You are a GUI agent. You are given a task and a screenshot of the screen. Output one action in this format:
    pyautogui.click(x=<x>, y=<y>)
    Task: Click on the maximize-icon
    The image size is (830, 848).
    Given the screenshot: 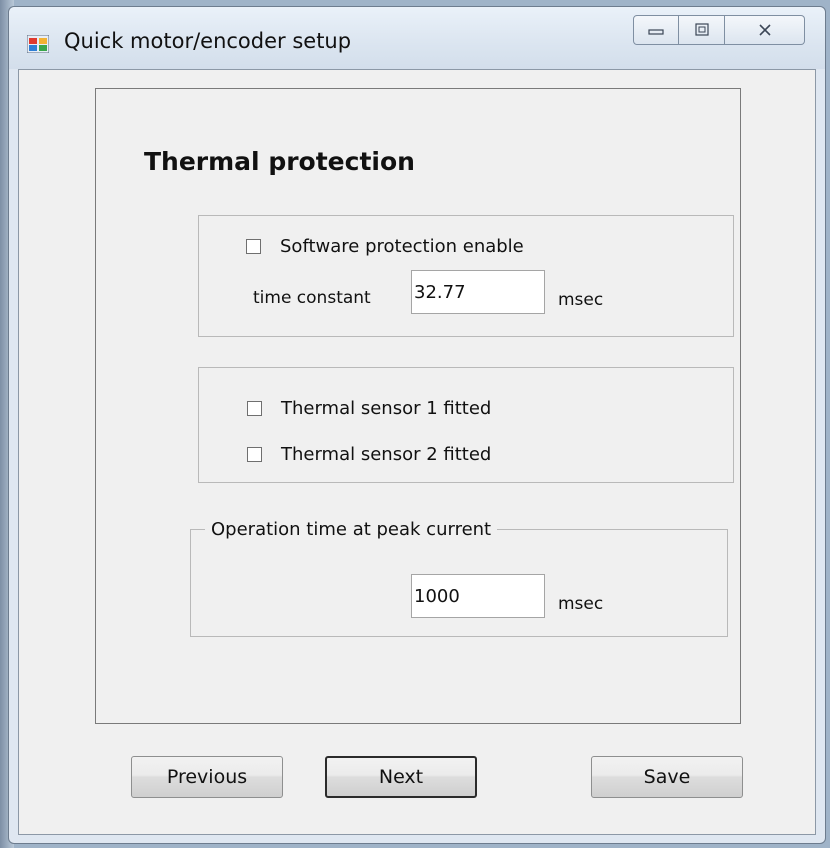 What is the action you would take?
    pyautogui.click(x=701, y=29)
    